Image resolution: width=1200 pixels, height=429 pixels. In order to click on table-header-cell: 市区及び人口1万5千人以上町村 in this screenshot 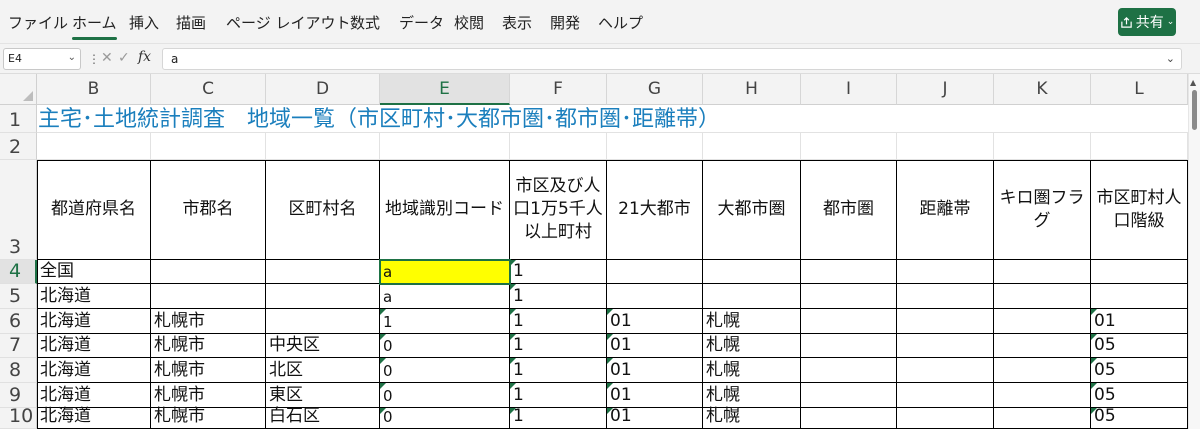, I will do `click(558, 210)`.